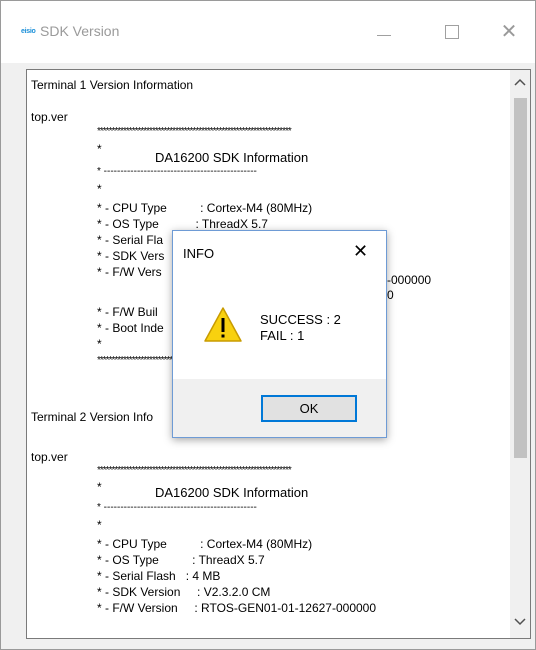 The image size is (536, 650). Describe the element at coordinates (127, 312) in the screenshot. I see `terminal1-build: * - F/W Buil` at that location.